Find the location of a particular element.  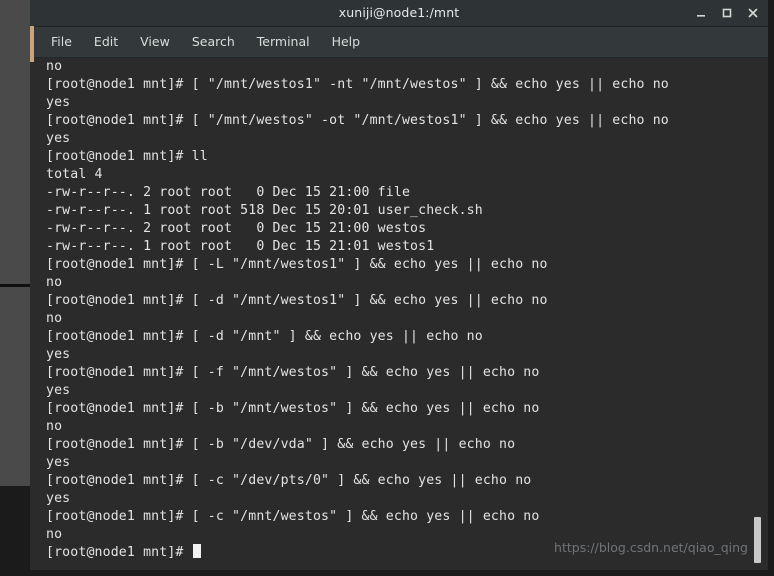

close-icon is located at coordinates (753, 13).